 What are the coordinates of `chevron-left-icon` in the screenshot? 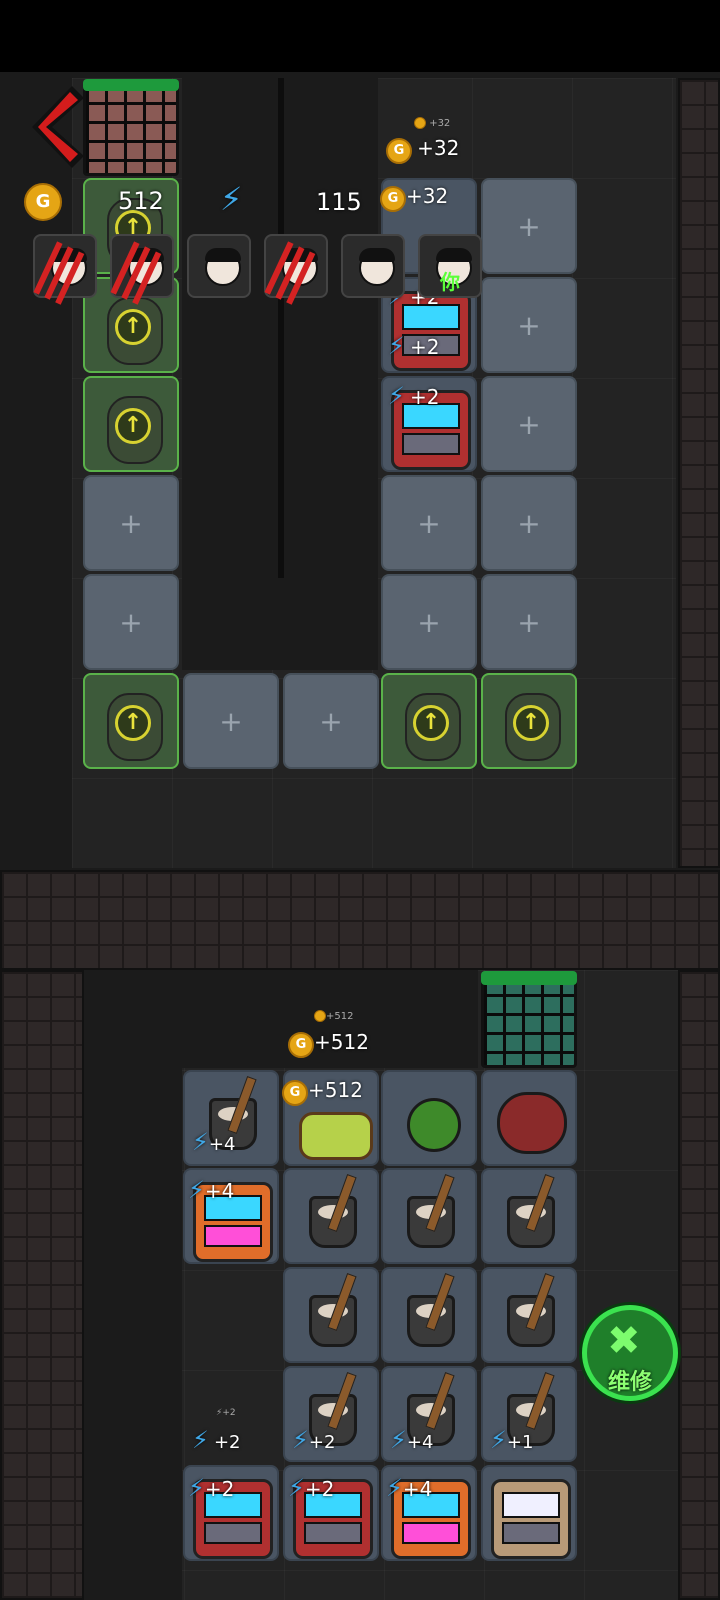 It's located at (58, 127).